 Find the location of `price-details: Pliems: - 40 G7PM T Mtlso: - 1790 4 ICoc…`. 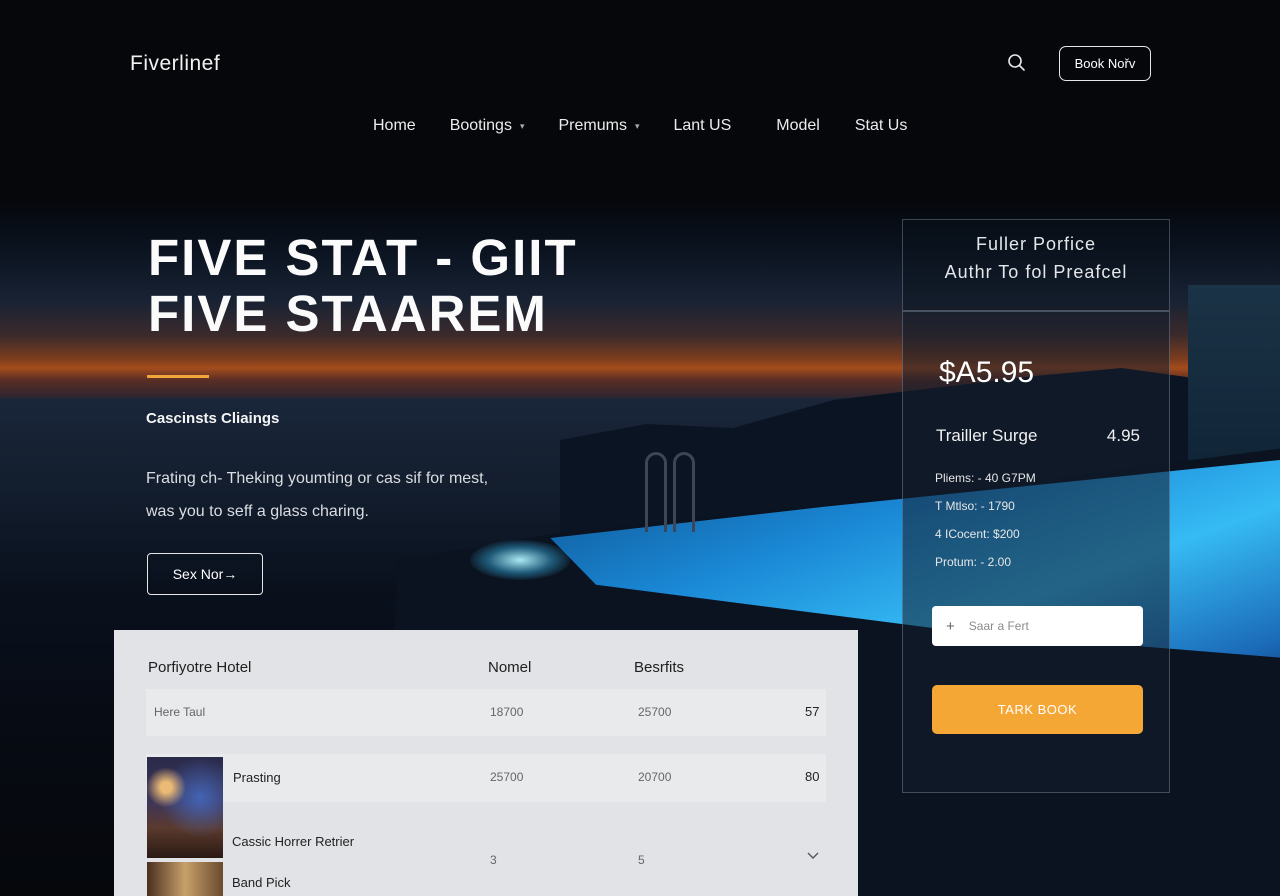

price-details: Pliems: - 40 G7PM T Mtlso: - 1790 4 ICoc… is located at coordinates (985, 526).